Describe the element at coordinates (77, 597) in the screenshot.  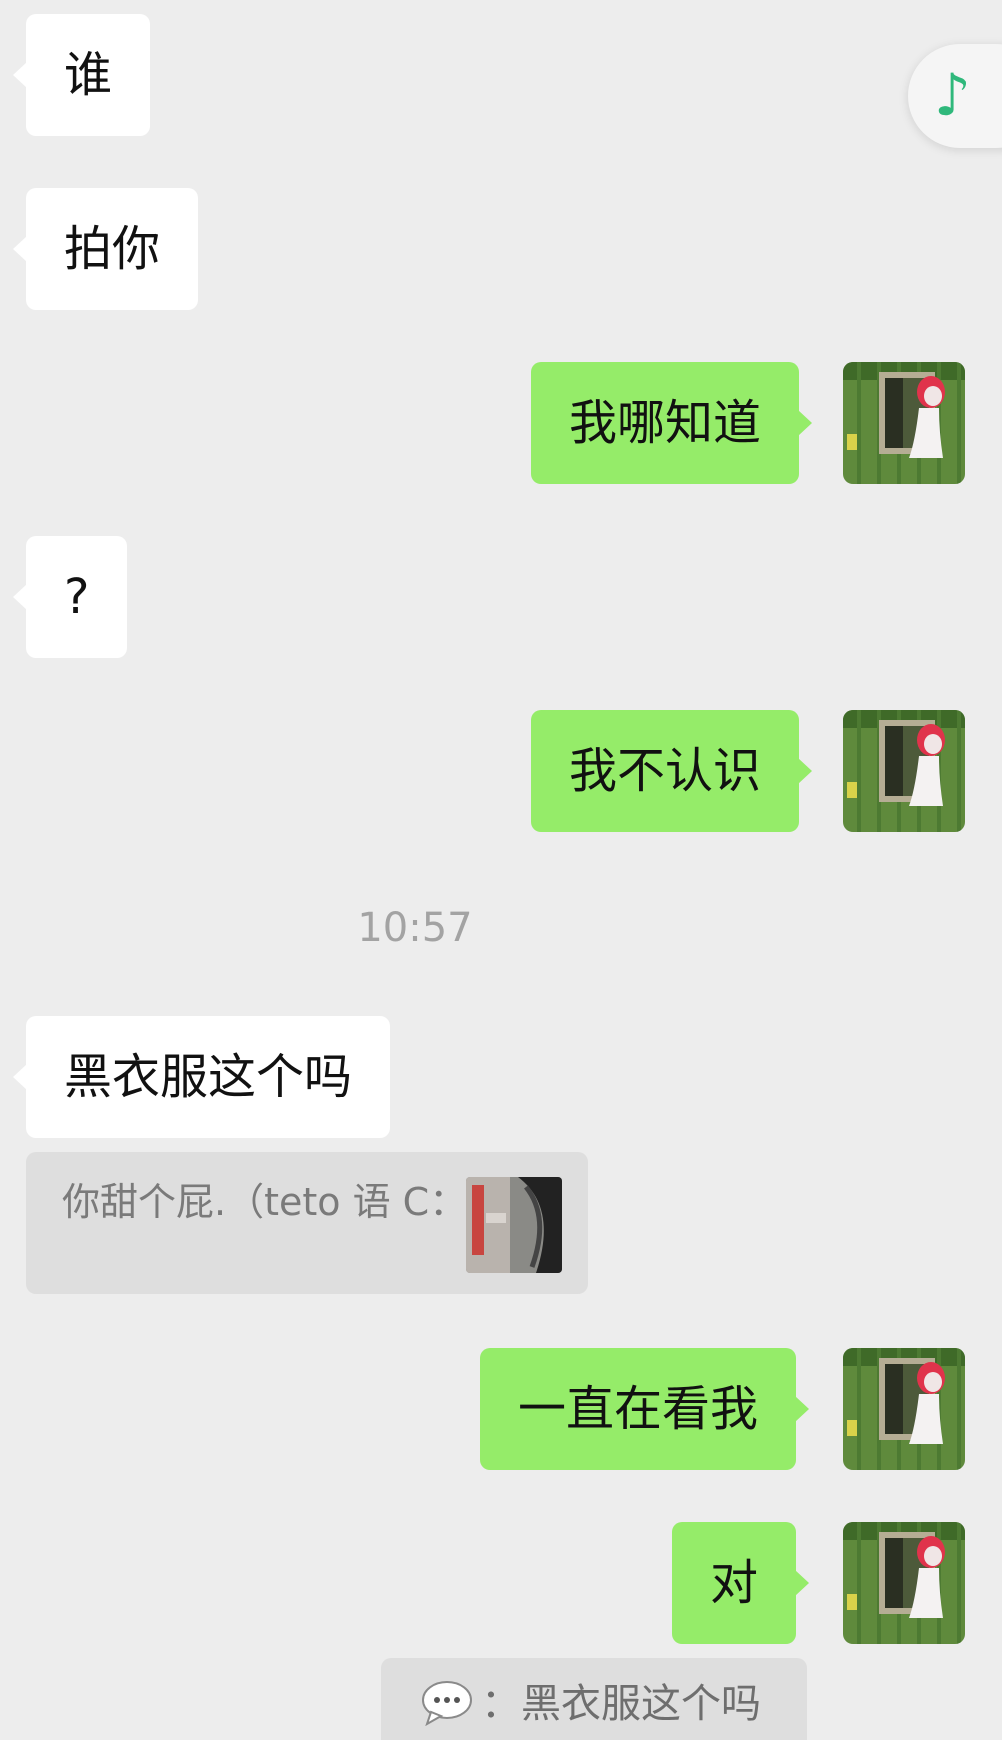
I see `message-text: ?` at that location.